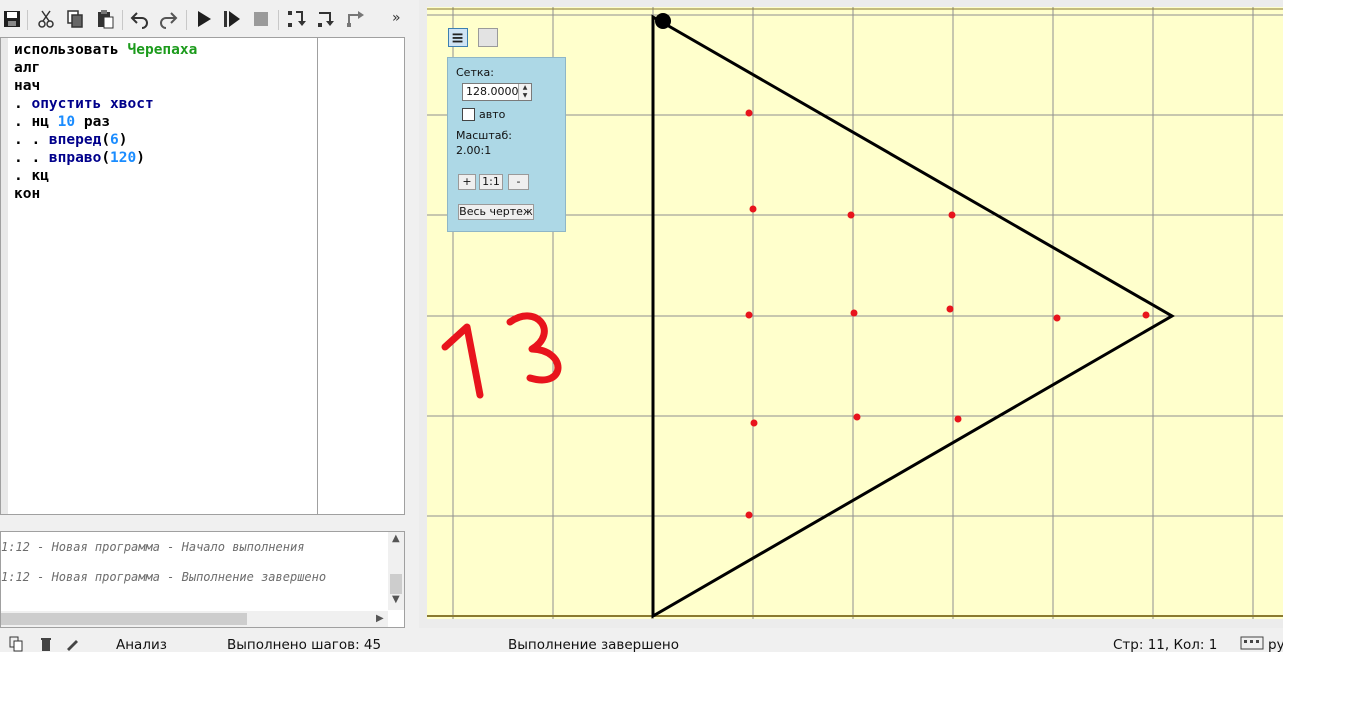 This screenshot has width=1347, height=704. What do you see at coordinates (355, 19) in the screenshot?
I see `step-out-icon` at bounding box center [355, 19].